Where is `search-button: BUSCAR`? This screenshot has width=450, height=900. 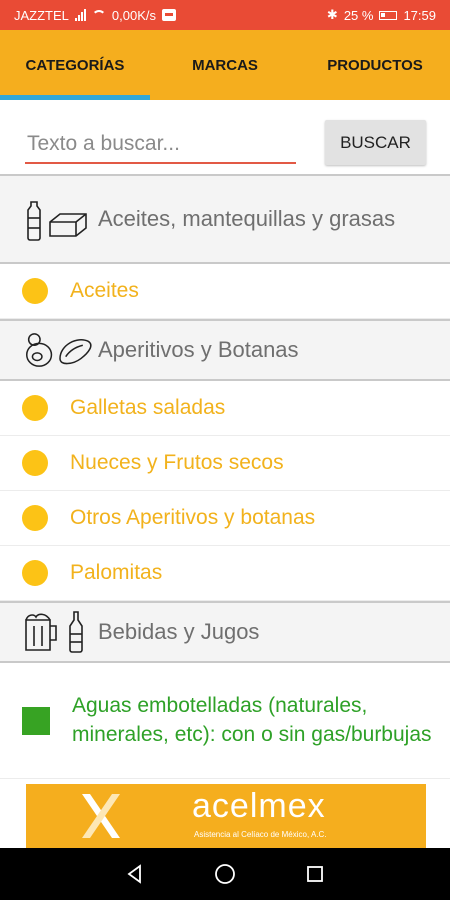
search-button: BUSCAR is located at coordinates (375, 142).